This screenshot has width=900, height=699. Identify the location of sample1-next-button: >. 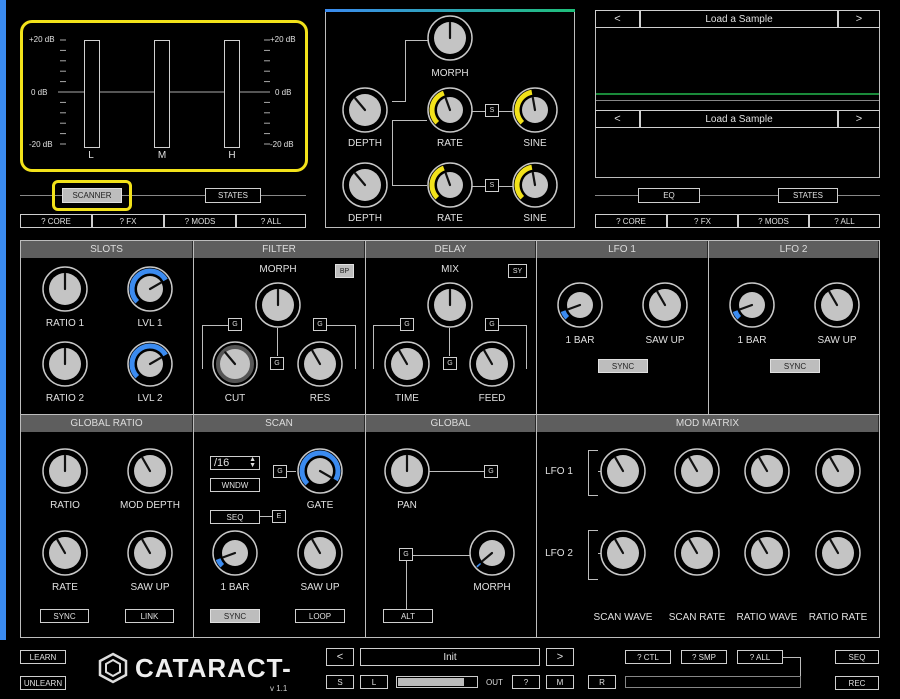
(859, 19).